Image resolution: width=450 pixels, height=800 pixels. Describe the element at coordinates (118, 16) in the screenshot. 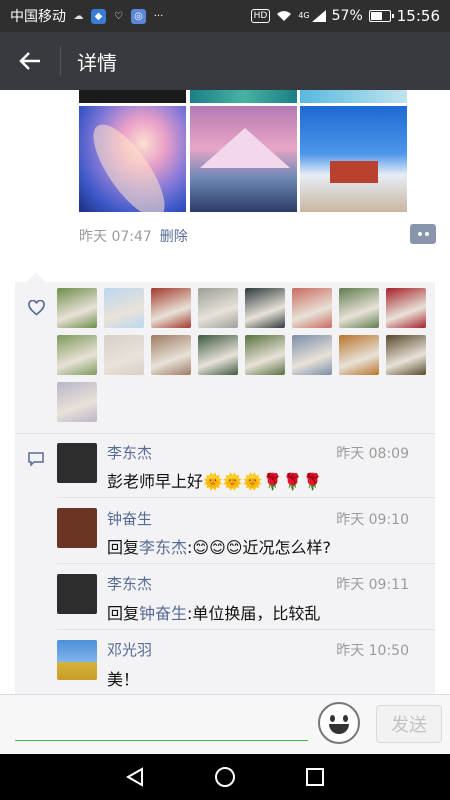

I see `shield-icon: ♡` at that location.